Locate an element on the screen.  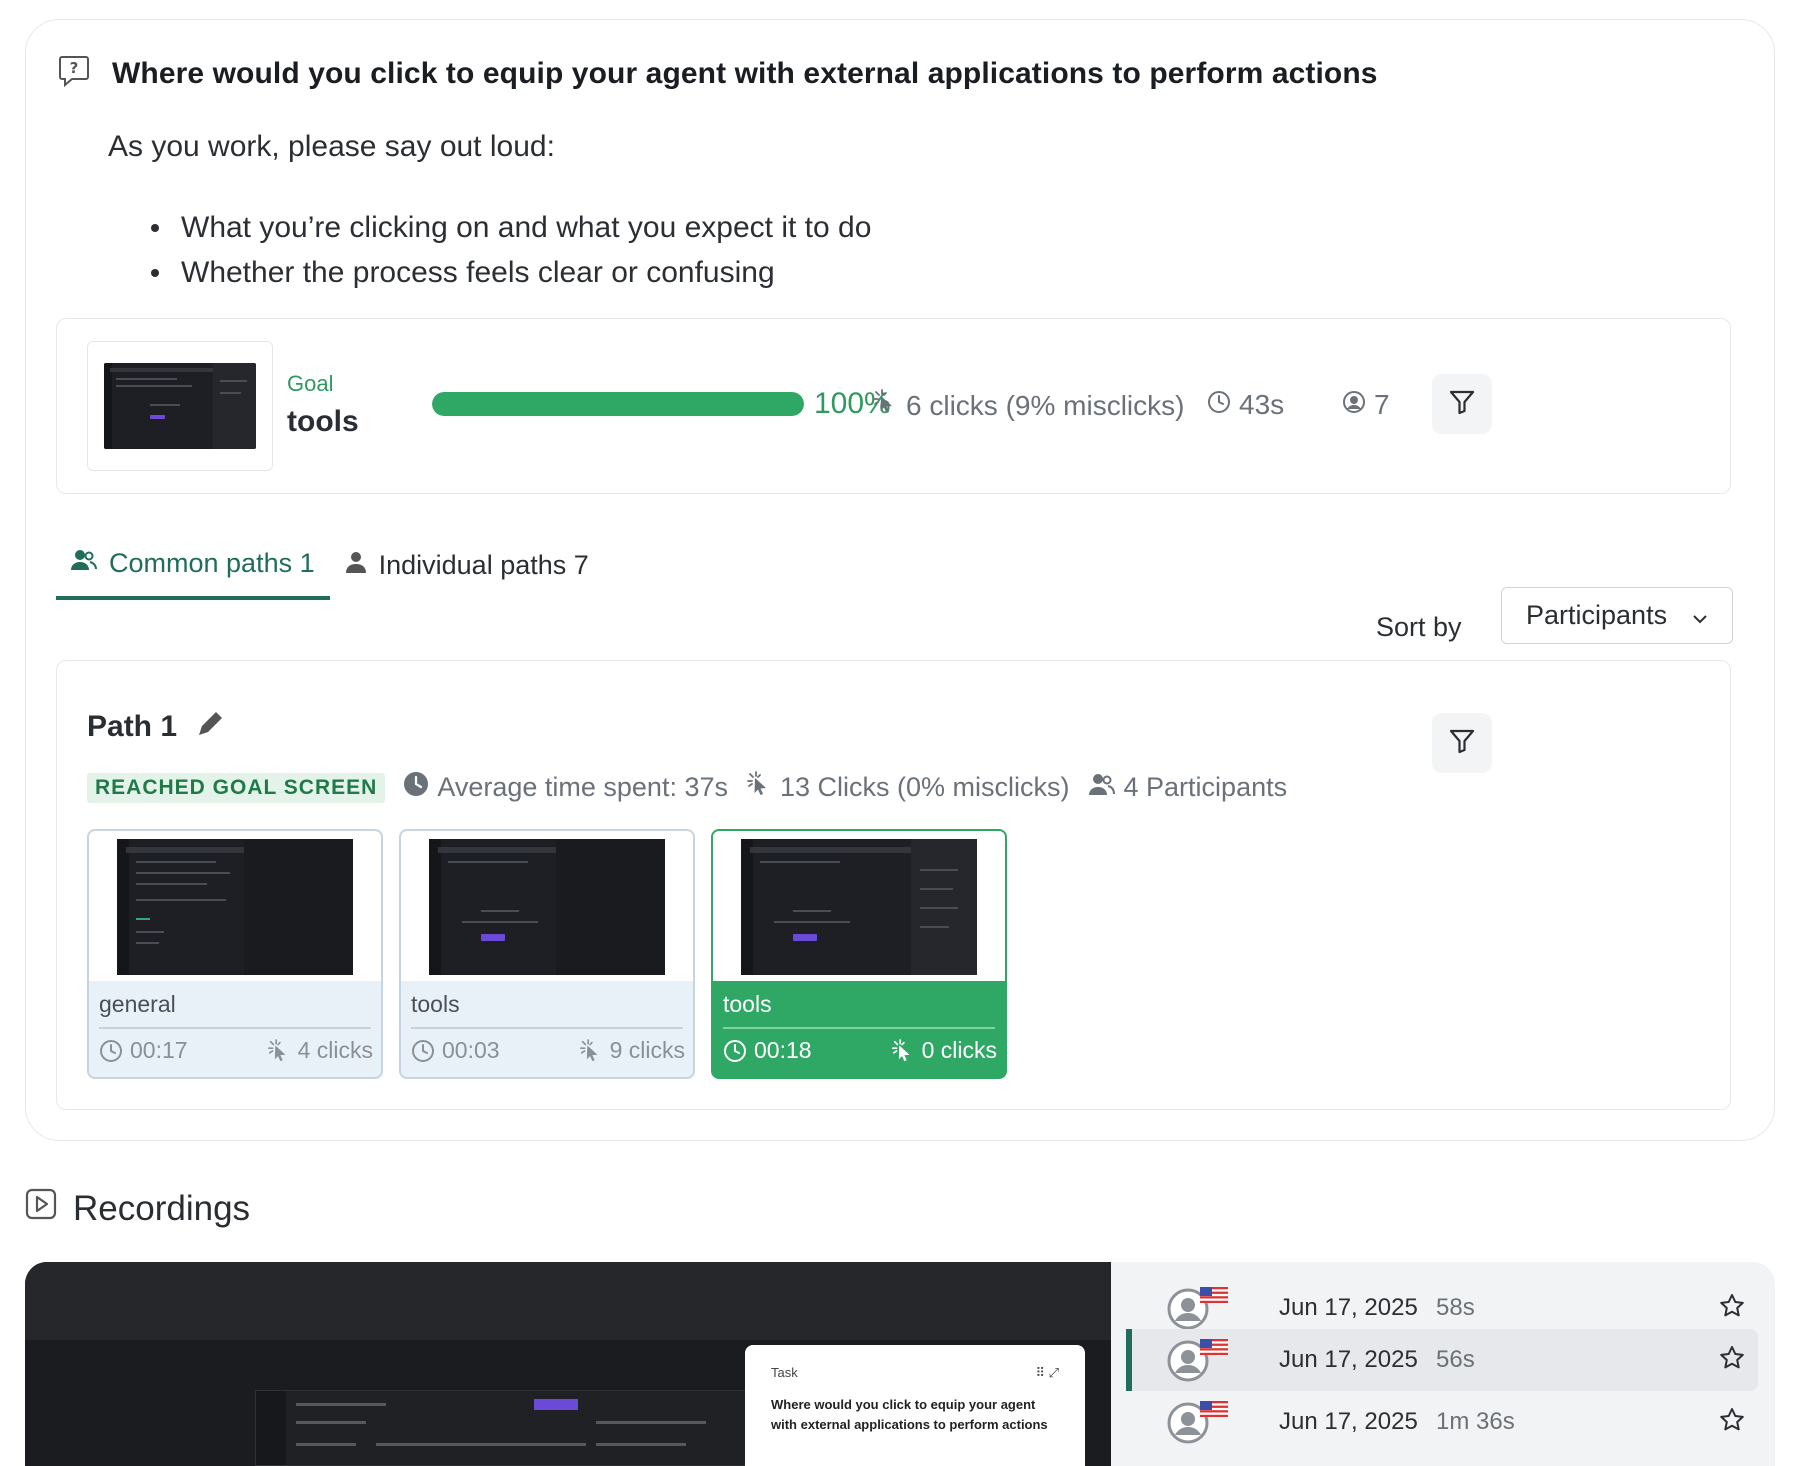
path-participants-stat: 4 Participants is located at coordinates (1188, 787).